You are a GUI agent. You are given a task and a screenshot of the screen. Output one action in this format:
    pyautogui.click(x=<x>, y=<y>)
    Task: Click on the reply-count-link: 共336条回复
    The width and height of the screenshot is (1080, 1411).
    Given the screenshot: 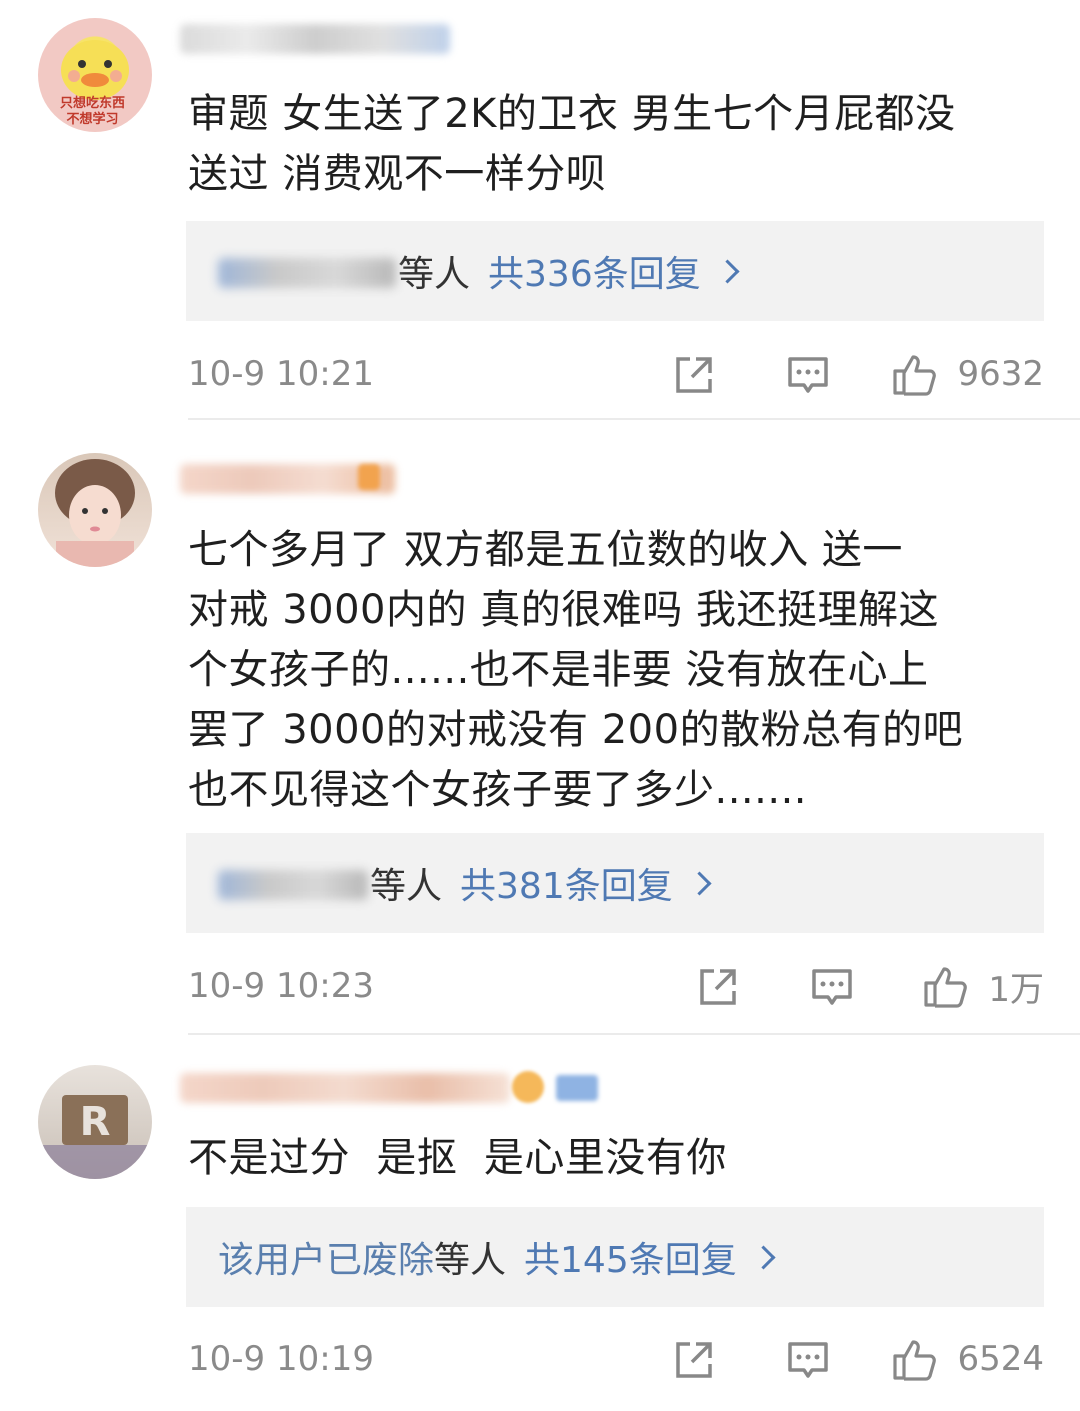 What is the action you would take?
    pyautogui.click(x=594, y=271)
    